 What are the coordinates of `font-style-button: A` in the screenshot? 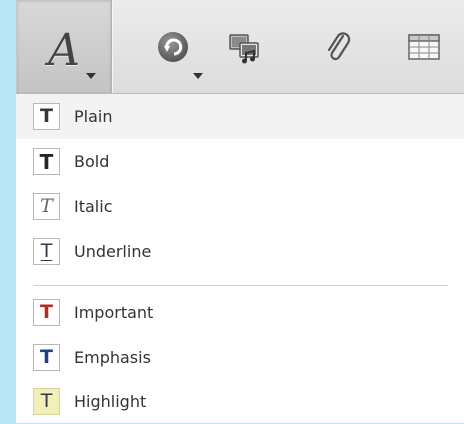 It's located at (64, 46).